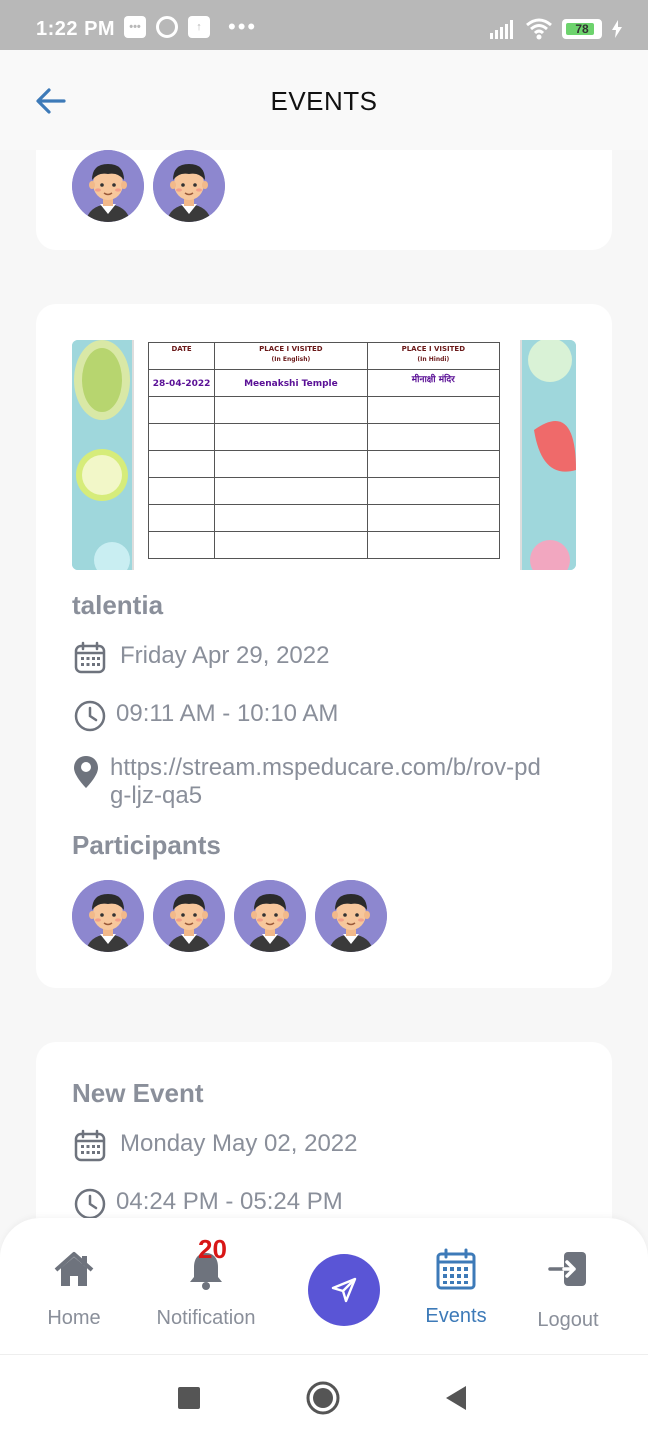 This screenshot has width=648, height=1440. What do you see at coordinates (138, 1093) in the screenshot?
I see `event-title: New Event` at bounding box center [138, 1093].